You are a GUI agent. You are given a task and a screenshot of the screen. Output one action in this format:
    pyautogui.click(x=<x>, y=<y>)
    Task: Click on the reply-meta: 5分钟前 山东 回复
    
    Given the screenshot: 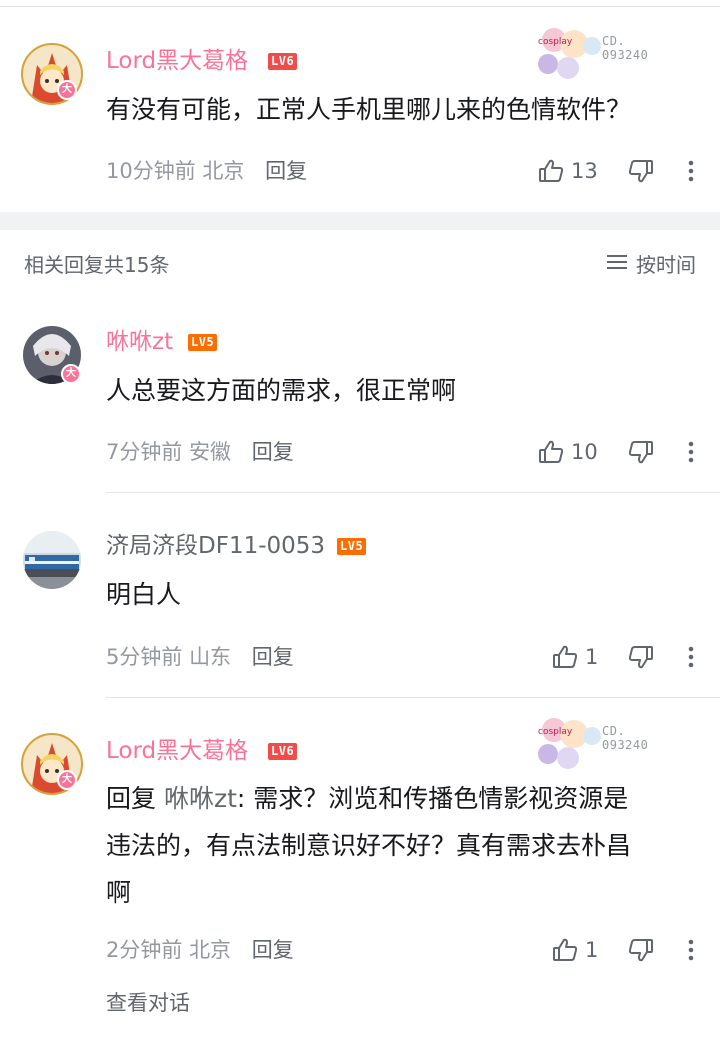 What is the action you would take?
    pyautogui.click(x=200, y=657)
    